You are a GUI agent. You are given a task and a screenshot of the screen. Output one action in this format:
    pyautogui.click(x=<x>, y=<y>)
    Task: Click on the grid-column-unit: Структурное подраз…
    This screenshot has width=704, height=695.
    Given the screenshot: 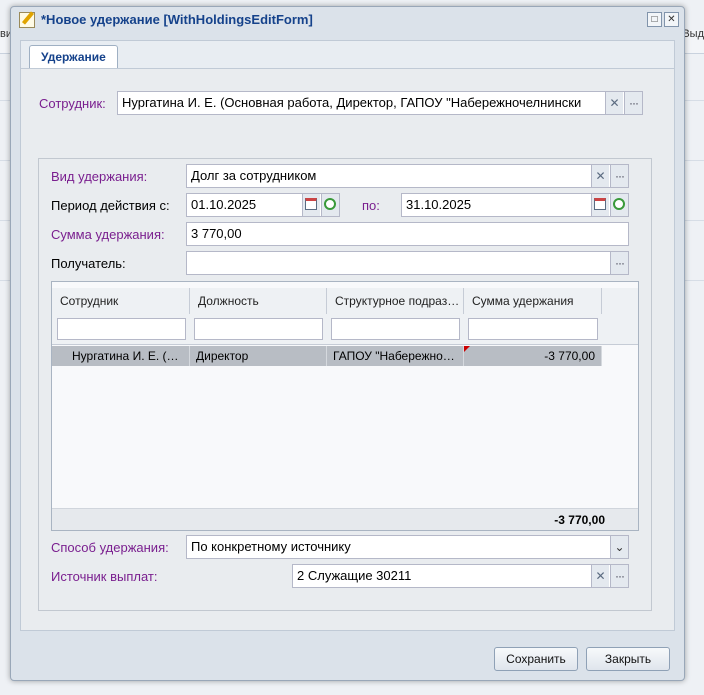 What is the action you would take?
    pyautogui.click(x=395, y=301)
    